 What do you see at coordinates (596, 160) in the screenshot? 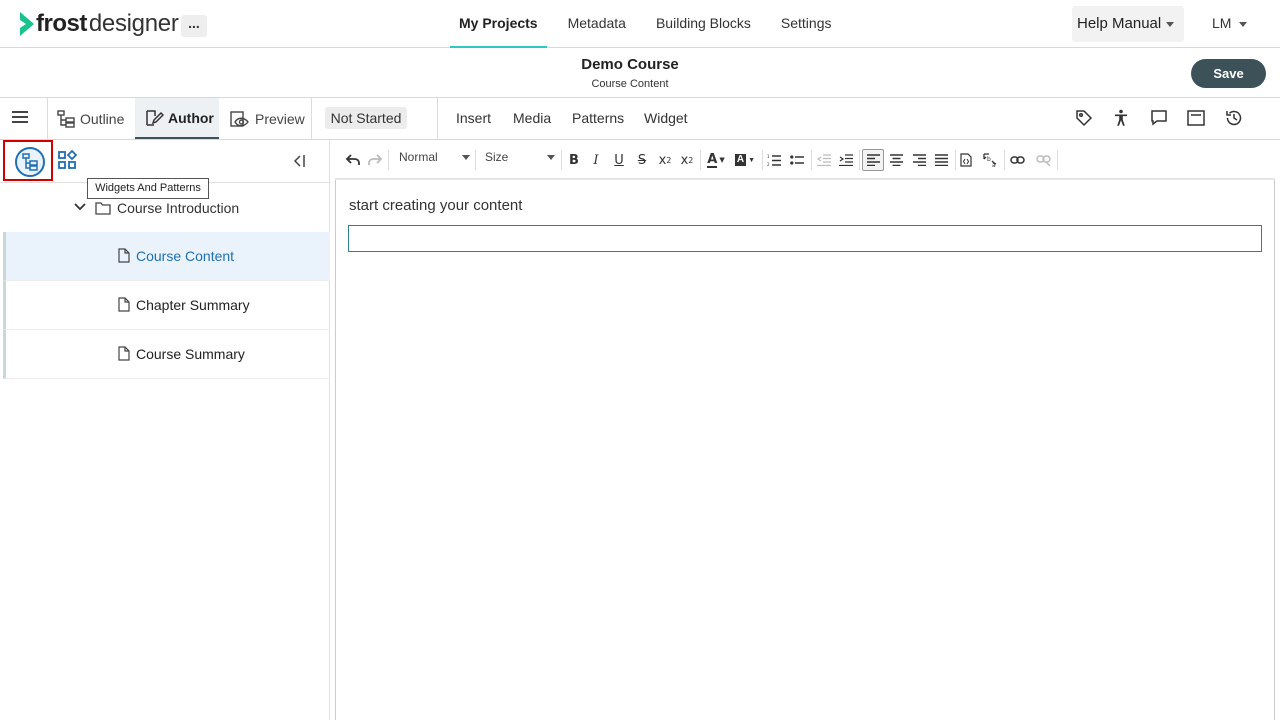
I see `italic-button: I` at bounding box center [596, 160].